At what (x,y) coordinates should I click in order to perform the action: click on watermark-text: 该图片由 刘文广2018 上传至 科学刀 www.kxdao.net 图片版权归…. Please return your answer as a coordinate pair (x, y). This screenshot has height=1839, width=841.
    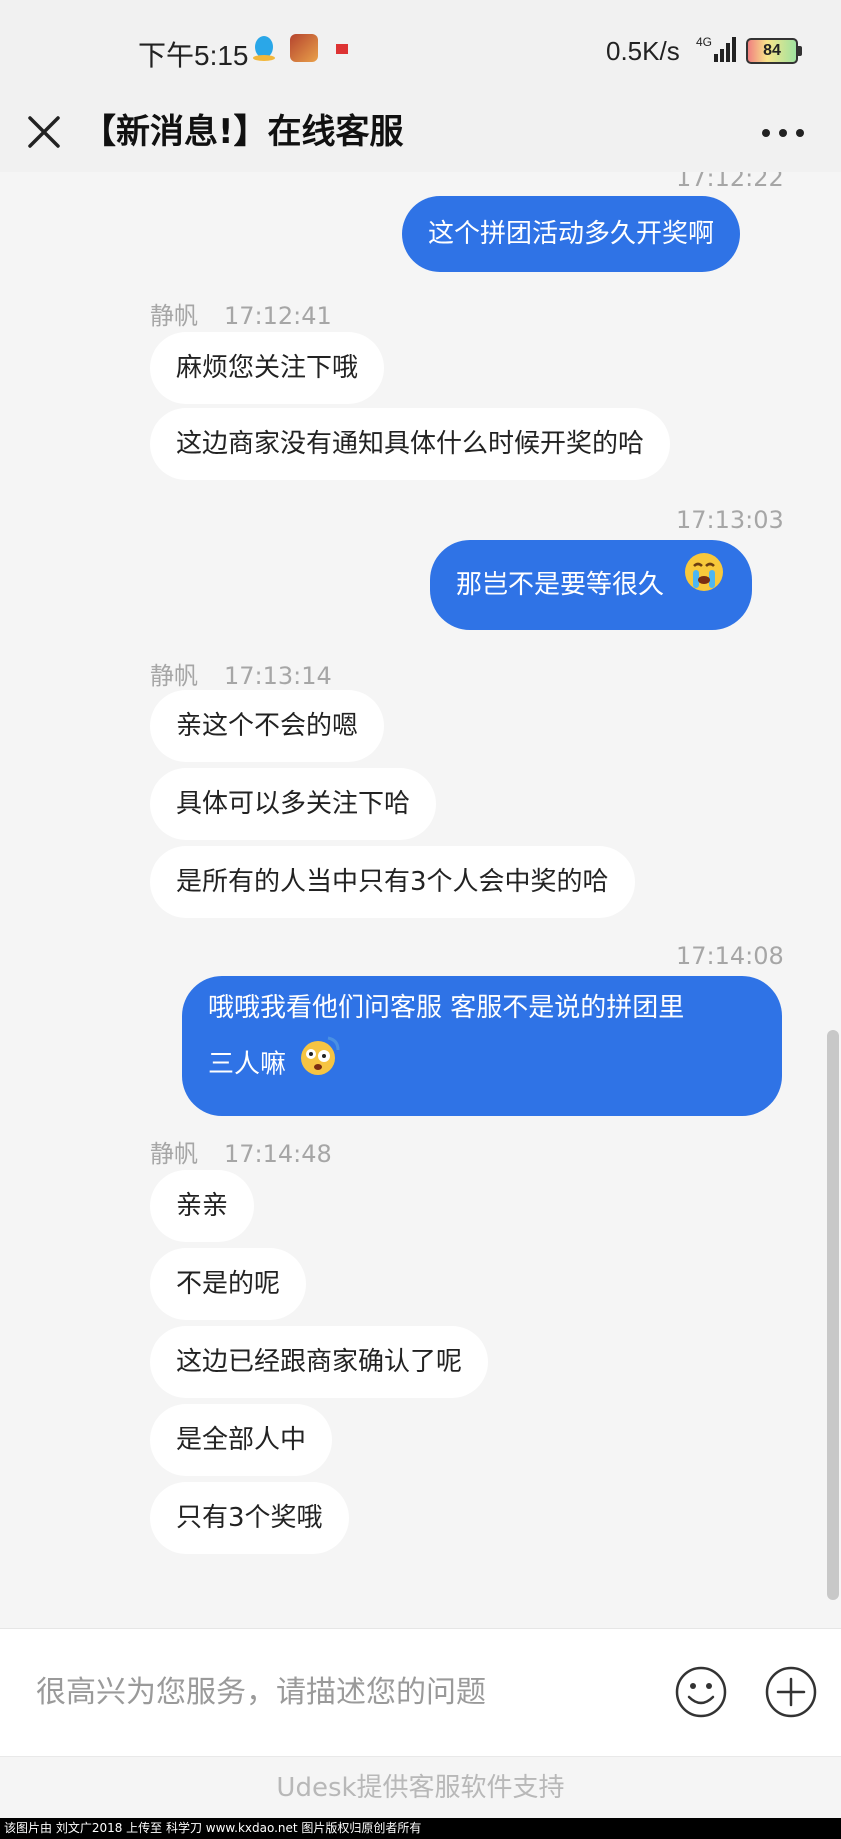
    Looking at the image, I should click on (420, 1828).